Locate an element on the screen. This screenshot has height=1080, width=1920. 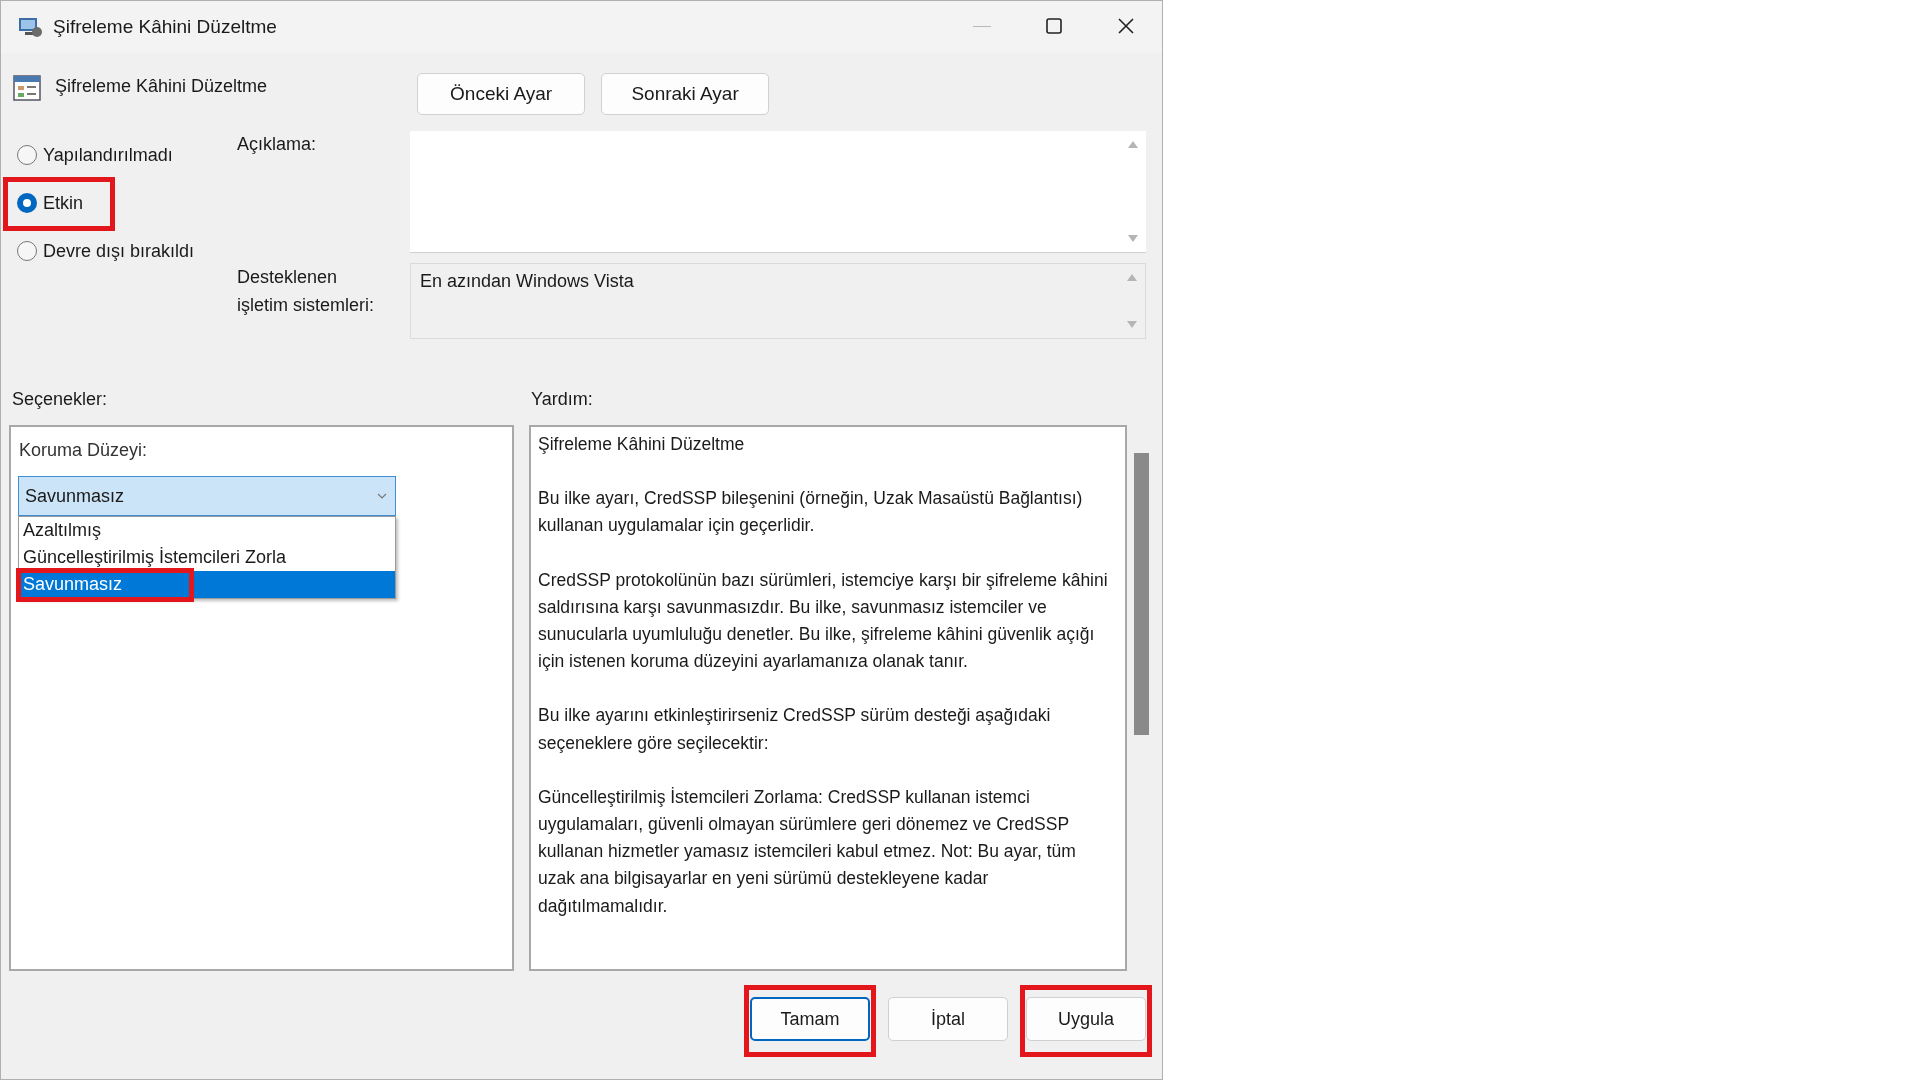
comment-field is located at coordinates (778, 192).